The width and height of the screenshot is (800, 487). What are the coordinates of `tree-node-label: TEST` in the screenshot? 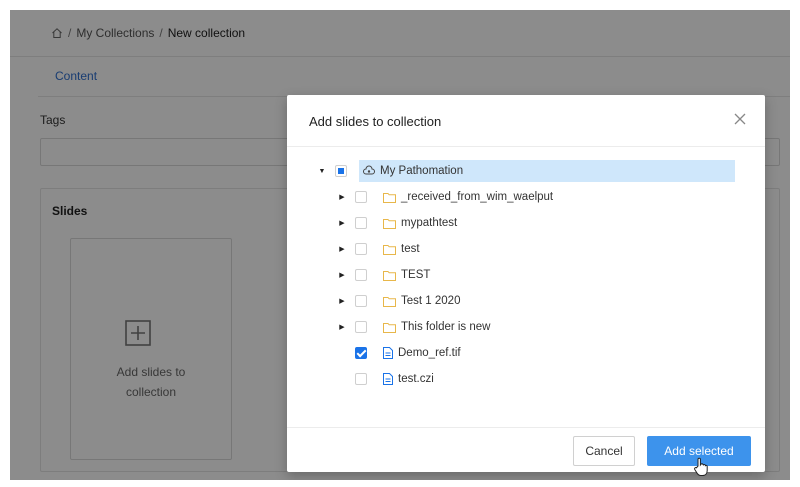 It's located at (416, 275).